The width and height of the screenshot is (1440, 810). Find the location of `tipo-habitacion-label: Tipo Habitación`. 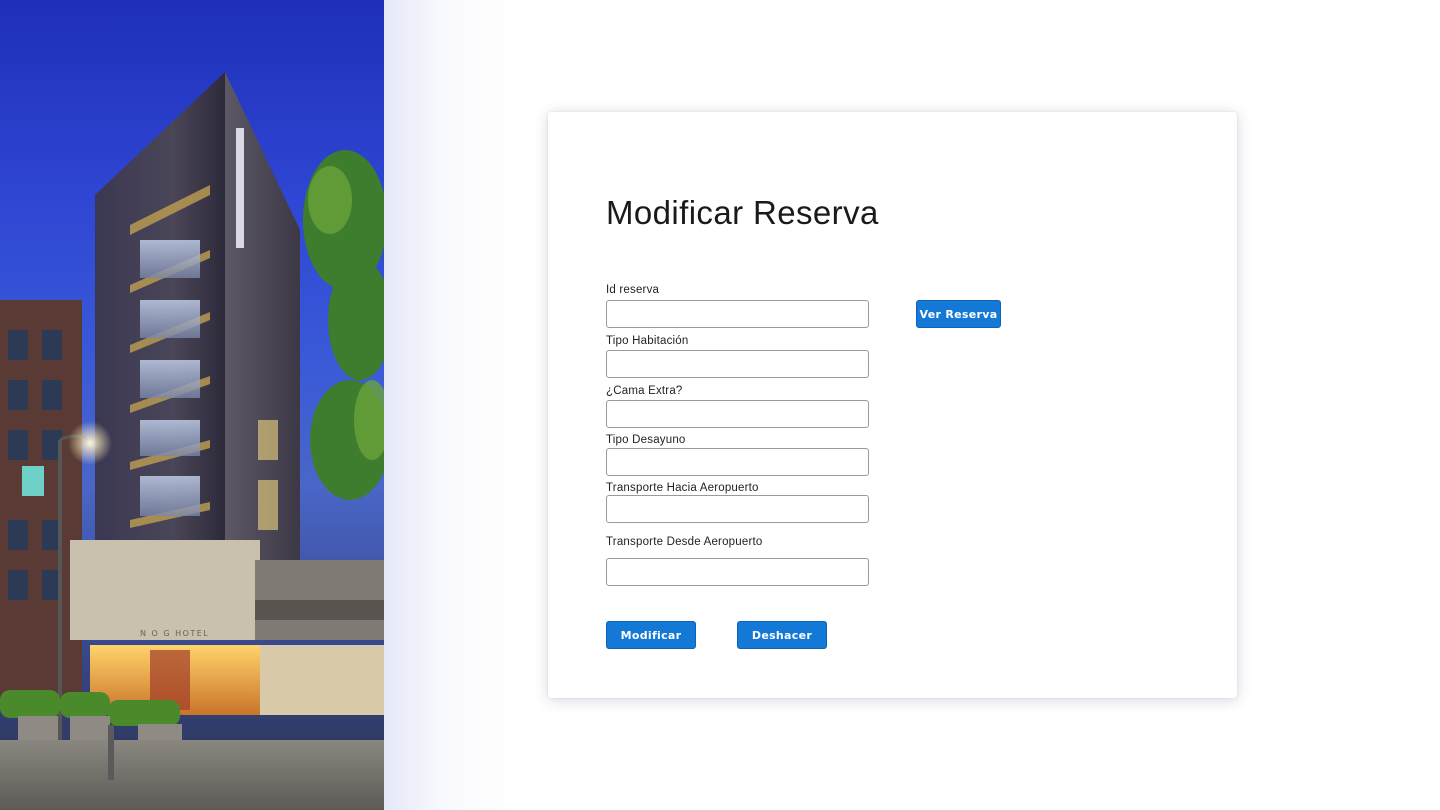

tipo-habitacion-label: Tipo Habitación is located at coordinates (647, 341).